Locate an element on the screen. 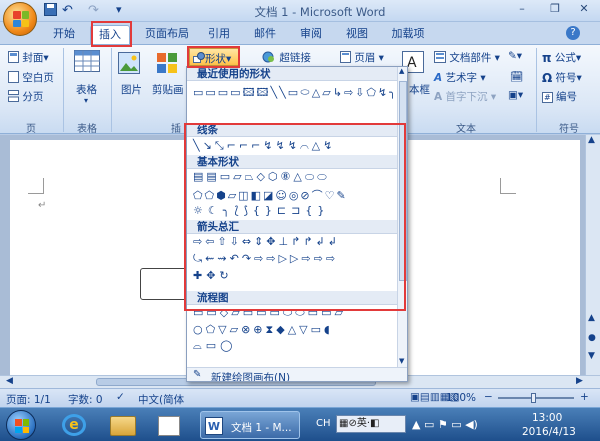  scroll-up-icon: ▲ is located at coordinates (591, 140).